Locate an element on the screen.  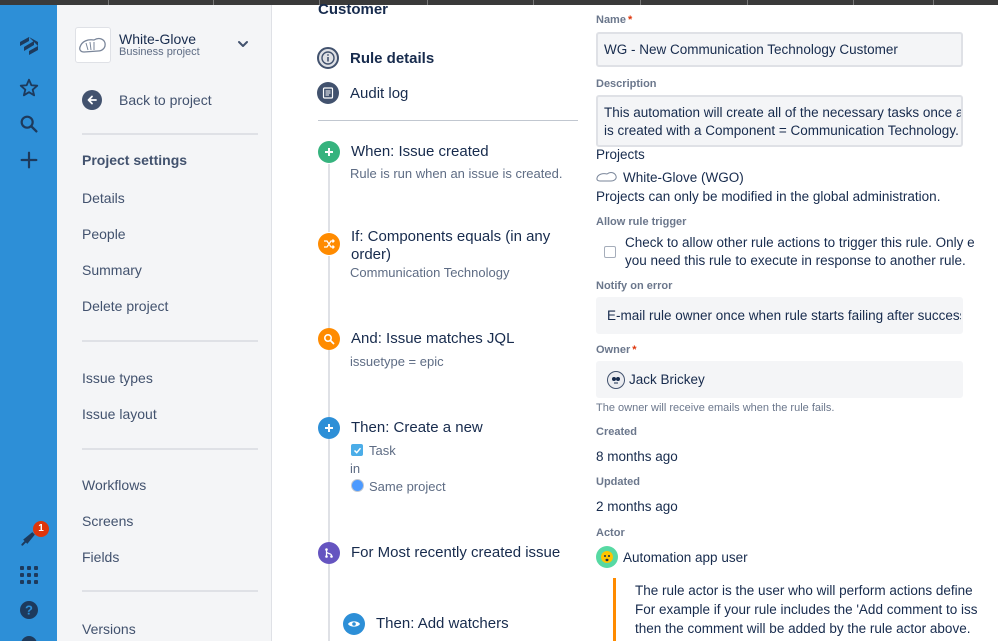
actor-label: Actor is located at coordinates (610, 533).